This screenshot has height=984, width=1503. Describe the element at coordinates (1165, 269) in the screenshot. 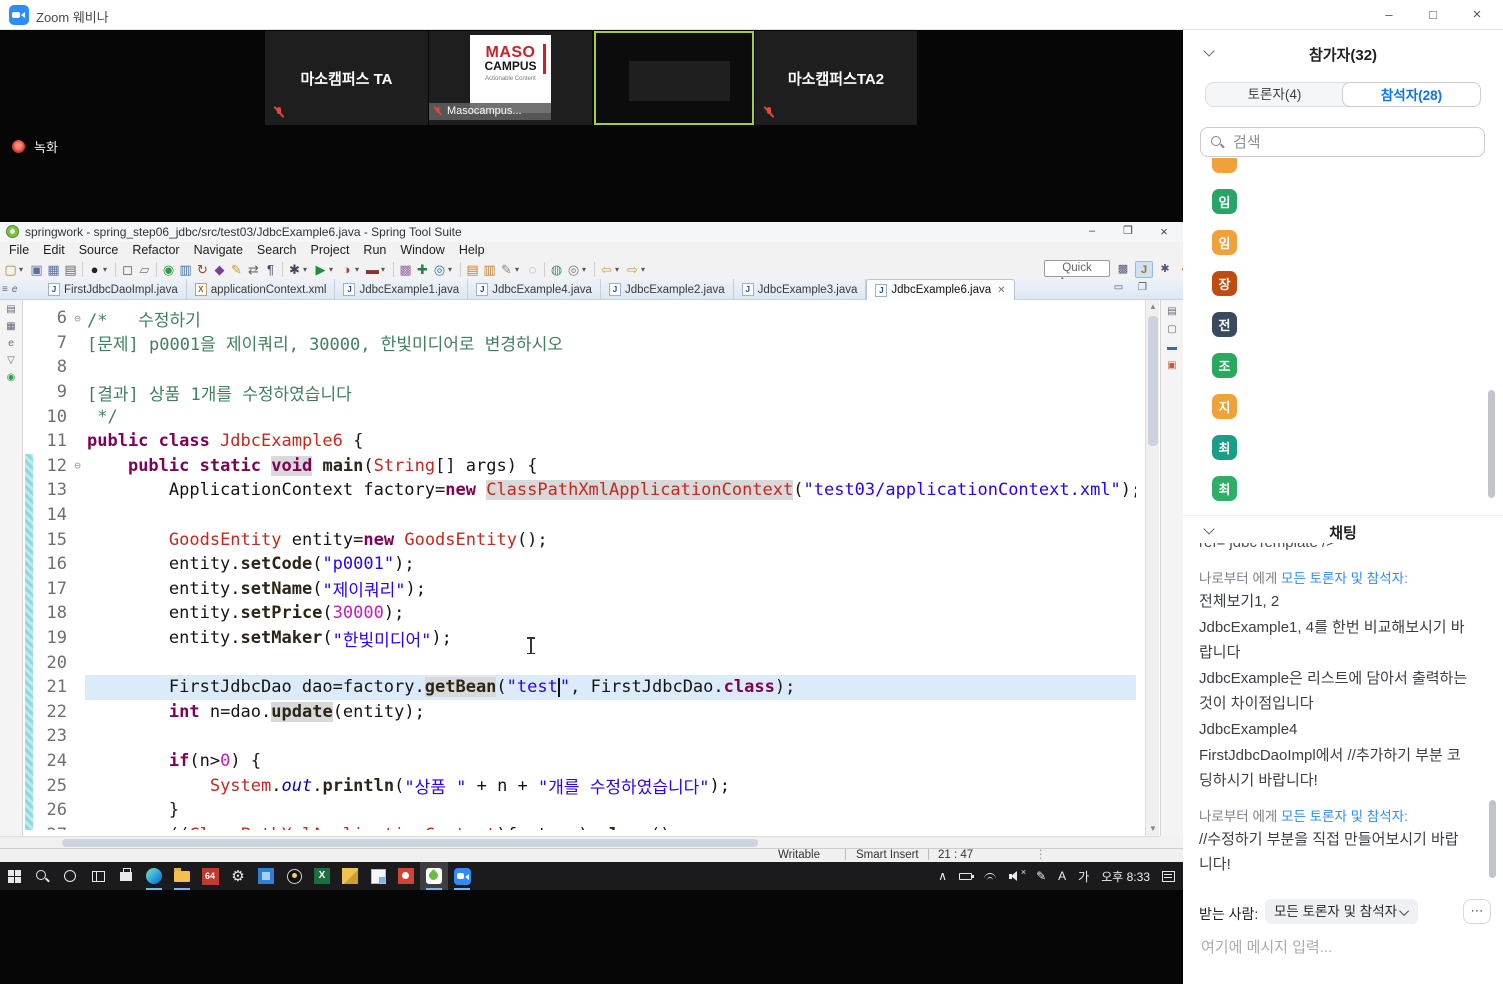

I see `debug-perspective-icon: ✱` at that location.